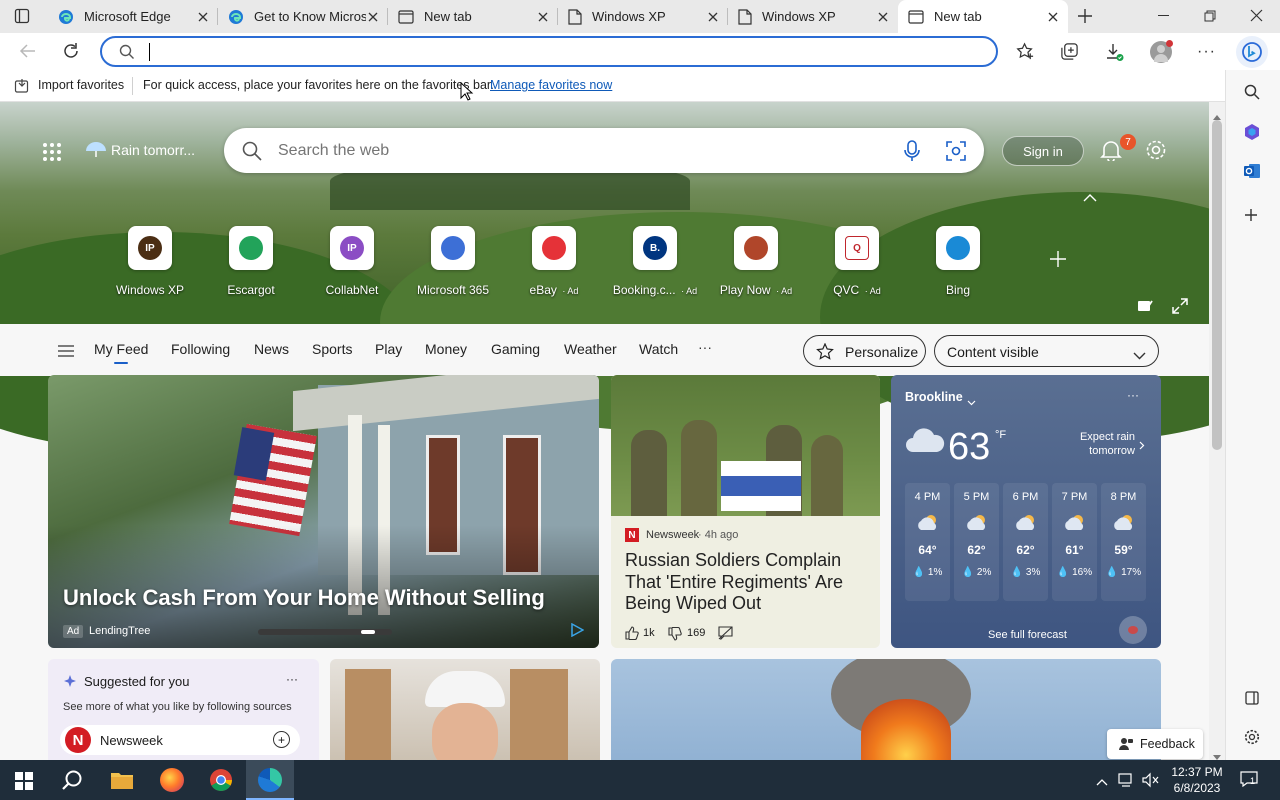 The height and width of the screenshot is (800, 1280). Describe the element at coordinates (590, 349) in the screenshot. I see `feed-tab: Weather` at that location.